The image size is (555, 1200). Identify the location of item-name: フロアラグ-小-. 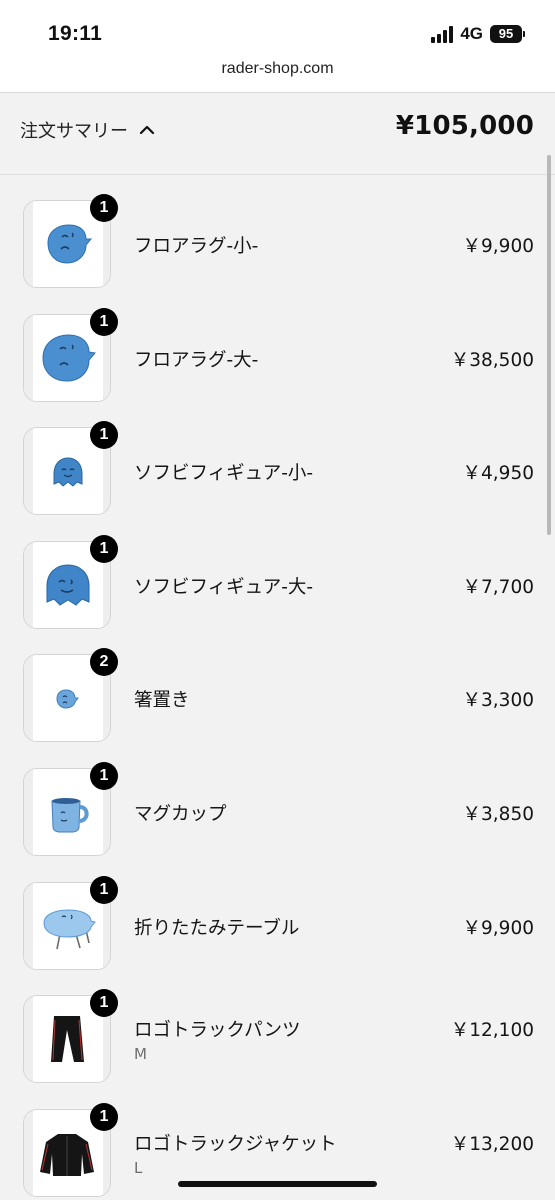
(196, 246).